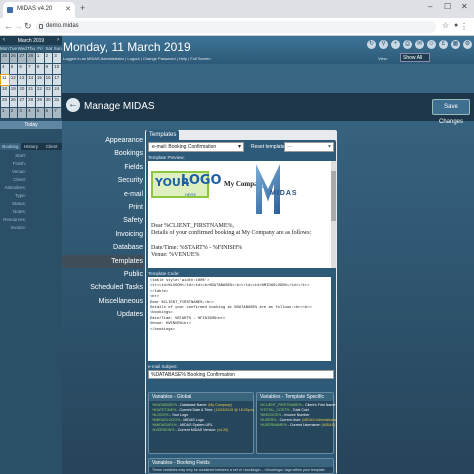 This screenshot has width=474, height=474. What do you see at coordinates (68, 9) in the screenshot?
I see `close-tab-icon: ✕` at bounding box center [68, 9].